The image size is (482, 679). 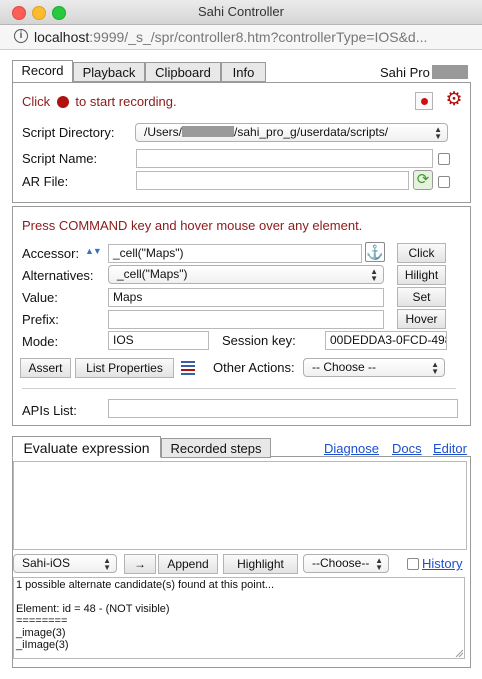 What do you see at coordinates (444, 182) in the screenshot?
I see `ar-file-checkbox` at bounding box center [444, 182].